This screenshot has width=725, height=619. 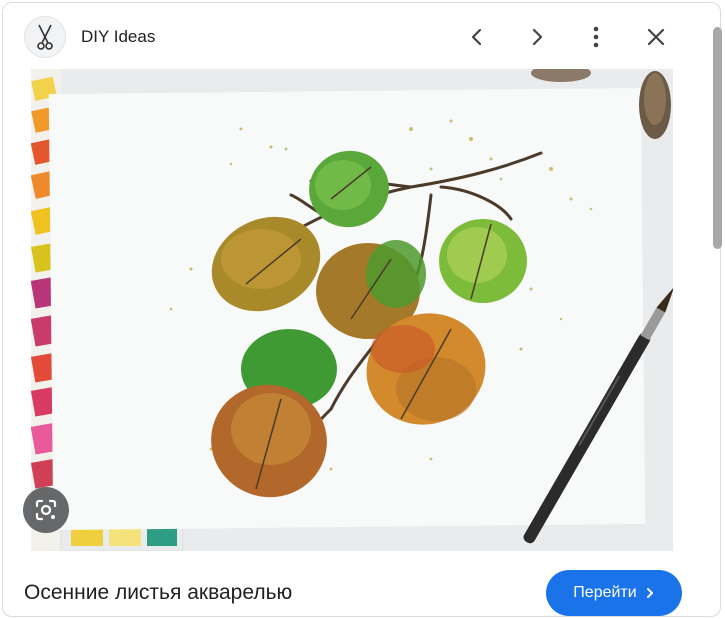 What do you see at coordinates (717, 138) in the screenshot?
I see `scrollbar-thumb` at bounding box center [717, 138].